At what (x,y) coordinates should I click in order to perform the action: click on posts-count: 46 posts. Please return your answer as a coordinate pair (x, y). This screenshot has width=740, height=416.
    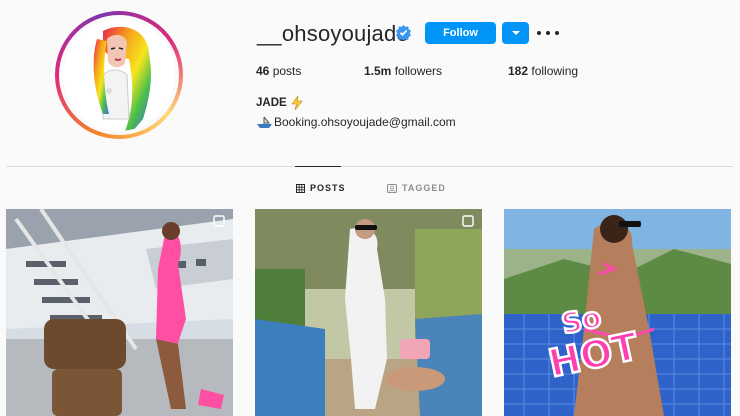
    Looking at the image, I should click on (279, 71).